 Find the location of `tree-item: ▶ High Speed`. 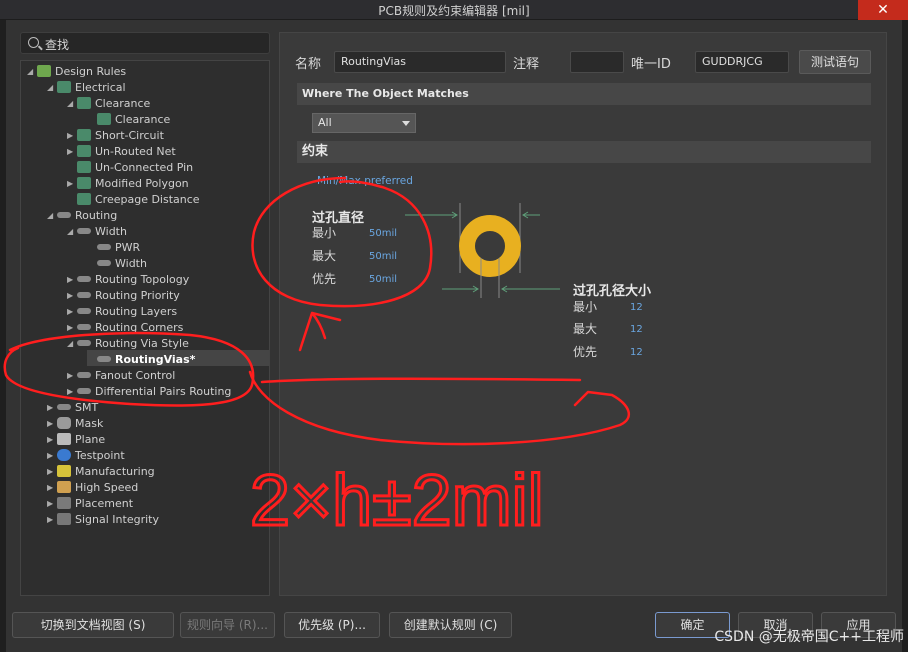

tree-item: ▶ High Speed is located at coordinates (92, 488).